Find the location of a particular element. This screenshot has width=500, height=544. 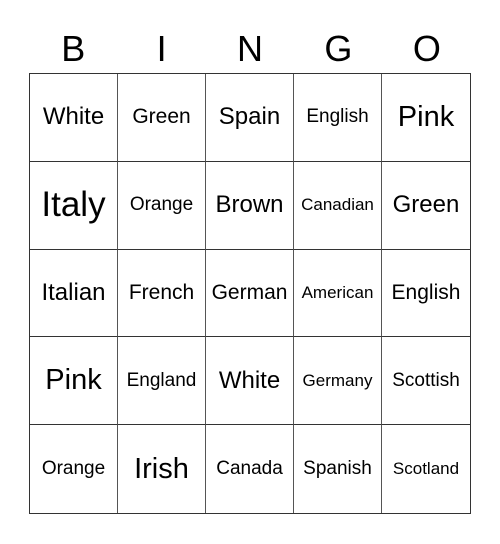

header-letter-i: I is located at coordinates (161, 48).